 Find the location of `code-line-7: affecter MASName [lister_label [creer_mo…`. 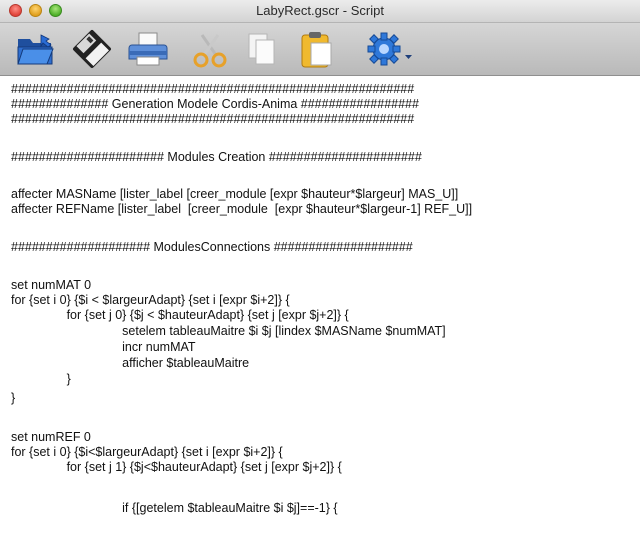

code-line-7: affecter MASName [lister_label [creer_mo… is located at coordinates (235, 194).